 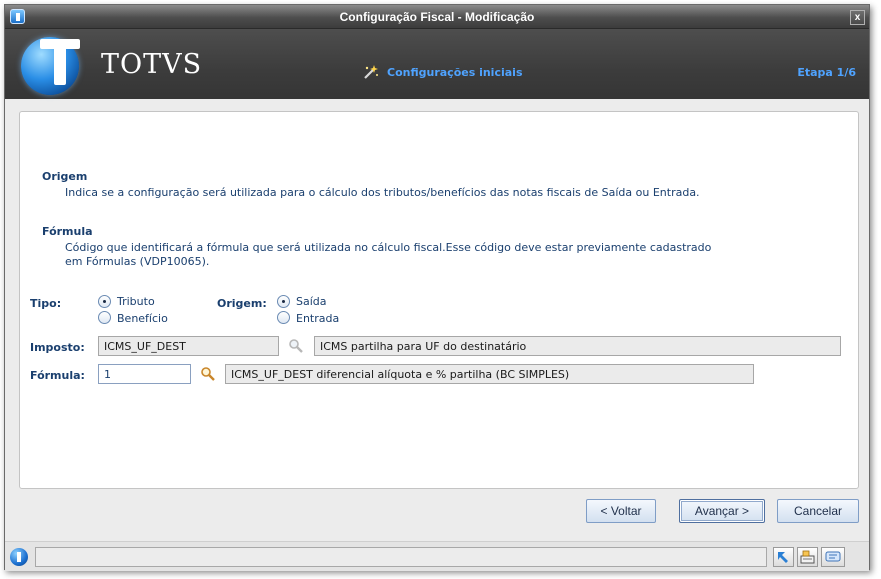 What do you see at coordinates (60, 63) in the screenshot?
I see `totvs-t-logo` at bounding box center [60, 63].